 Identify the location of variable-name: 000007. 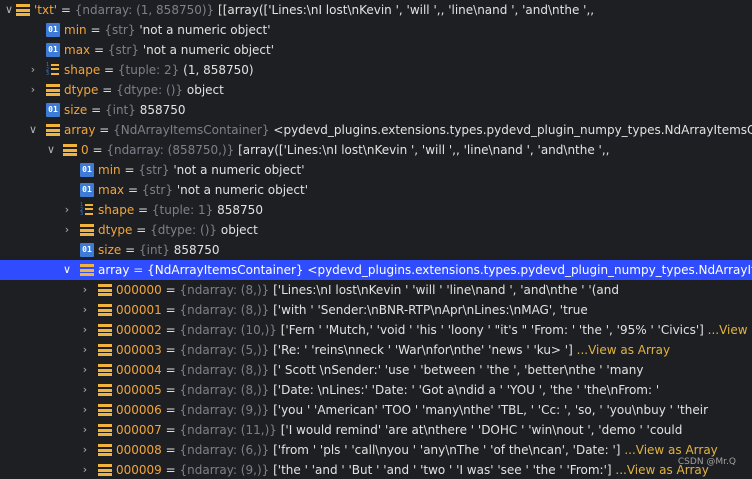
(139, 430).